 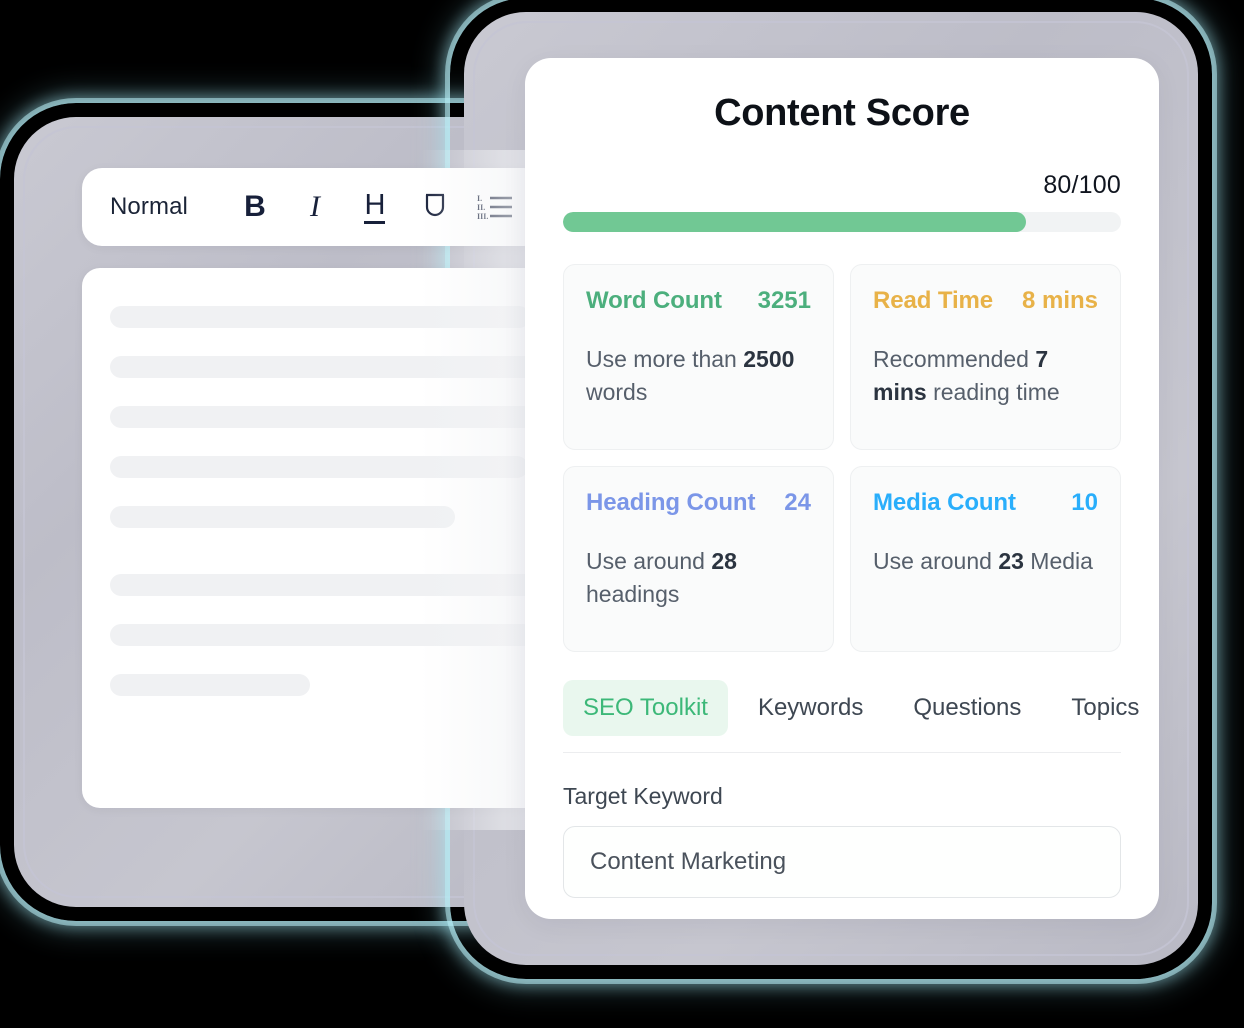 I want to click on metric-header: Read Time 8 mins, so click(x=985, y=301).